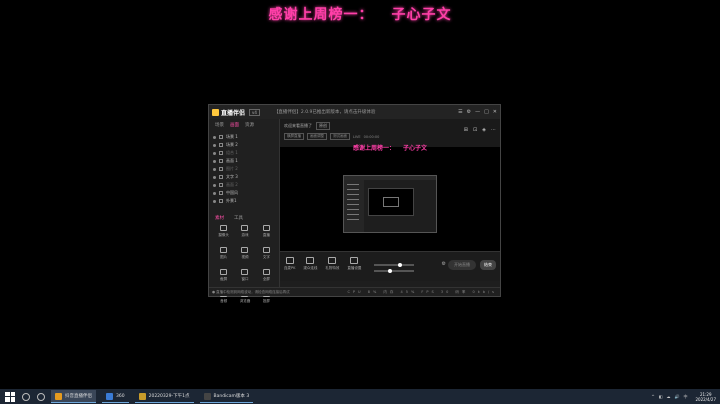  I want to click on nested-screen-capture, so click(390, 204).